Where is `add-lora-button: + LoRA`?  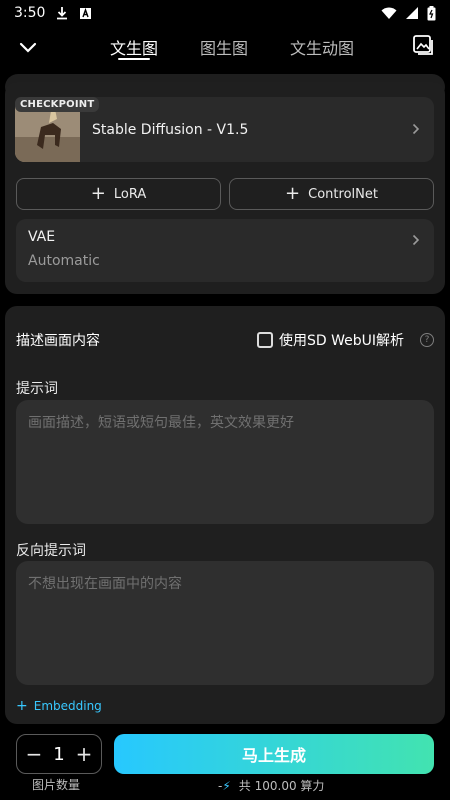
add-lora-button: + LoRA is located at coordinates (118, 194).